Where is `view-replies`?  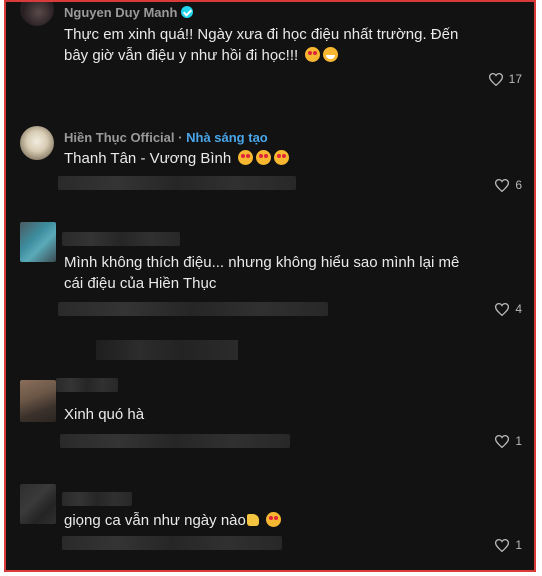 view-replies is located at coordinates (167, 350).